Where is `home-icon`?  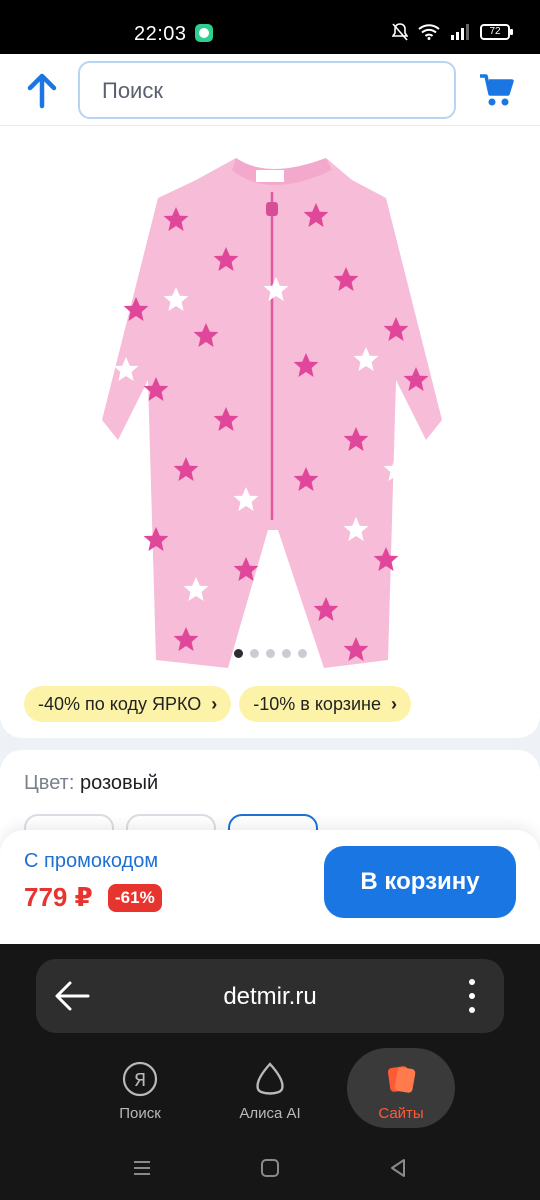 home-icon is located at coordinates (270, 1168).